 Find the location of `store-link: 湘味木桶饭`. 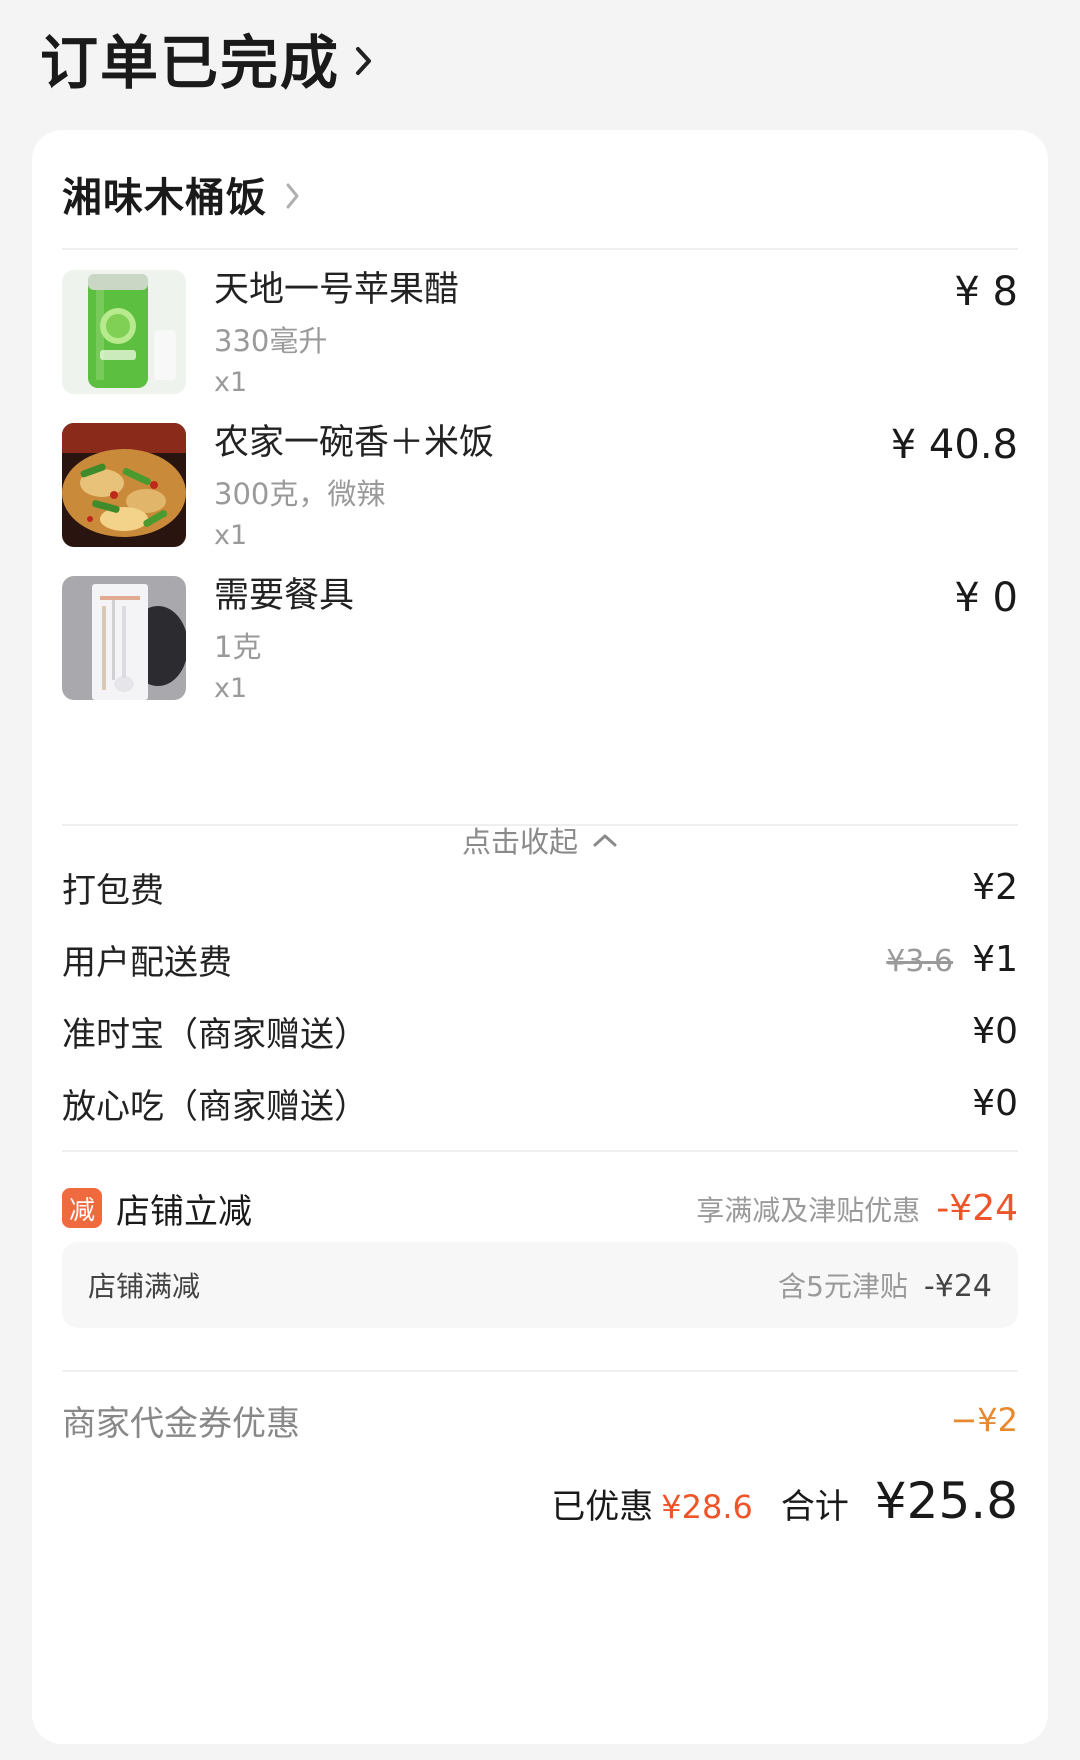

store-link: 湘味木桶饭 is located at coordinates (181, 194).